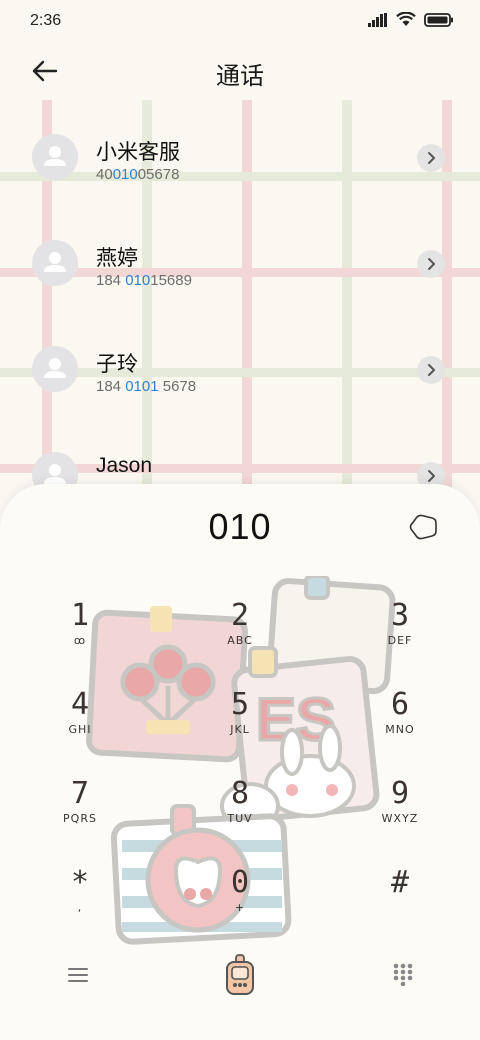 This screenshot has height=1040, width=480. Describe the element at coordinates (377, 19) in the screenshot. I see `signal-icon` at that location.